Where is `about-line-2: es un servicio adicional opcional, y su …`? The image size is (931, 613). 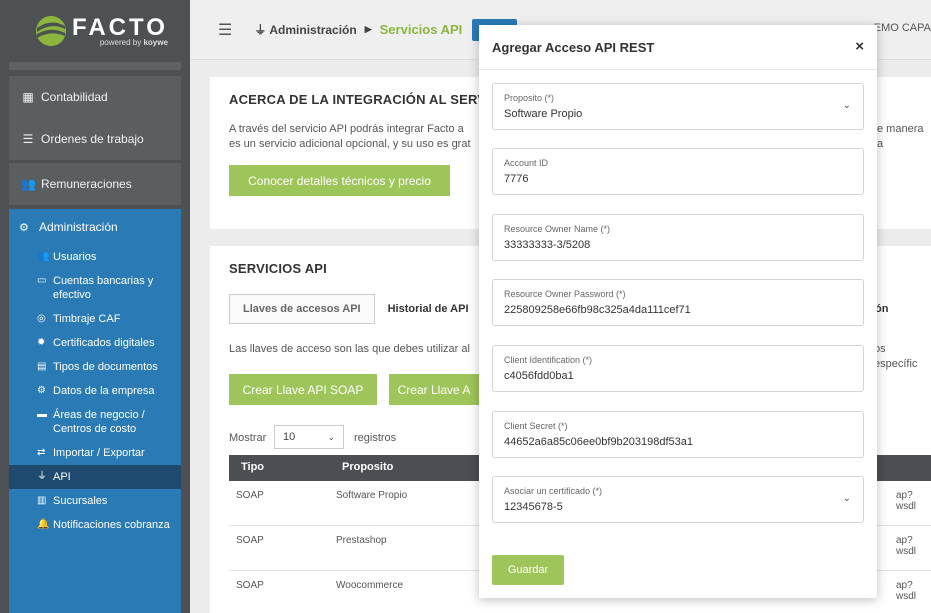 about-line-2: es un servicio adicional opcional, y su … is located at coordinates (350, 144).